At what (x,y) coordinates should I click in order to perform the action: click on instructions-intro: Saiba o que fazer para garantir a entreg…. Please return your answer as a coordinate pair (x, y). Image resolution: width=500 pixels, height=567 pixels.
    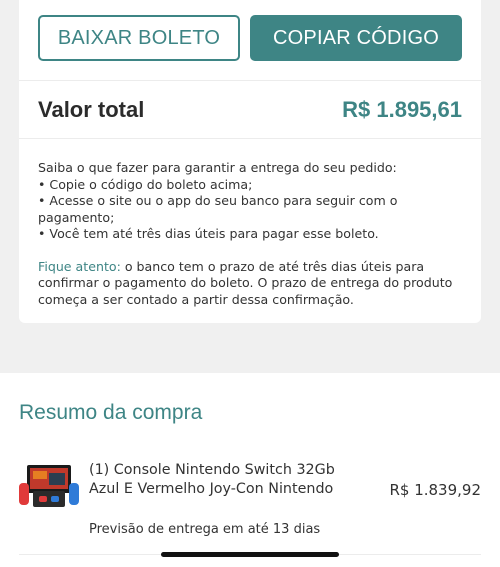
    Looking at the image, I should click on (217, 167).